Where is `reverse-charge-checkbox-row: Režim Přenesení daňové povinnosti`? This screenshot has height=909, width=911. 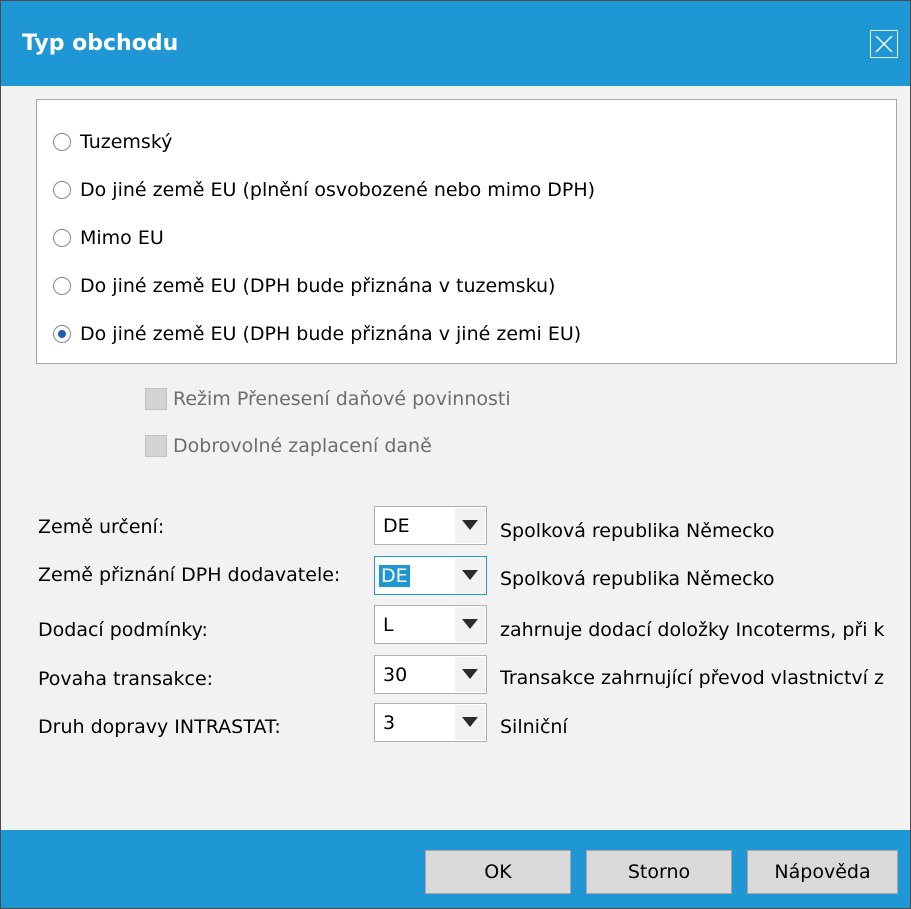 reverse-charge-checkbox-row: Režim Přenesení daňové povinnosti is located at coordinates (328, 399).